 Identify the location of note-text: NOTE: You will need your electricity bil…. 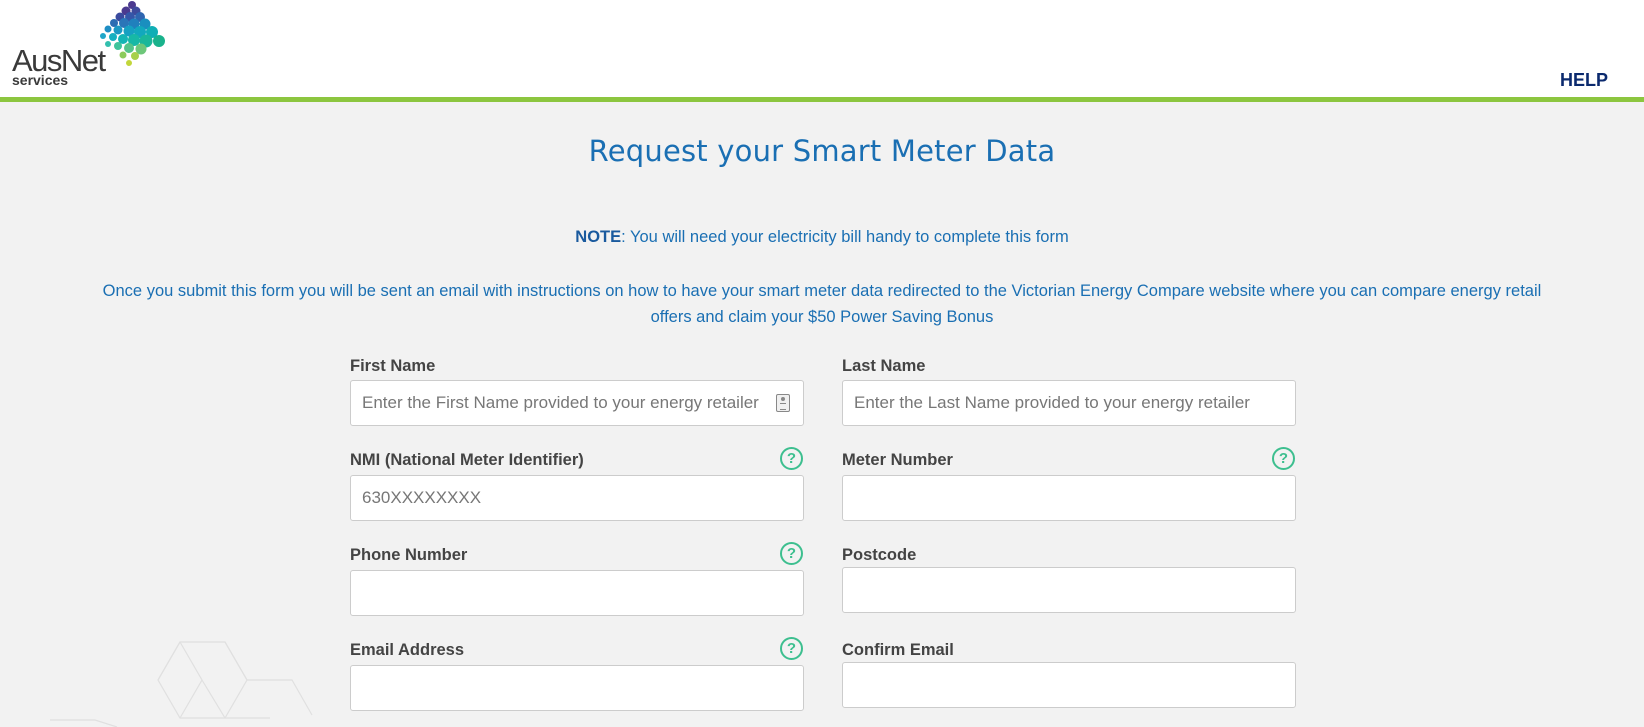
(822, 237).